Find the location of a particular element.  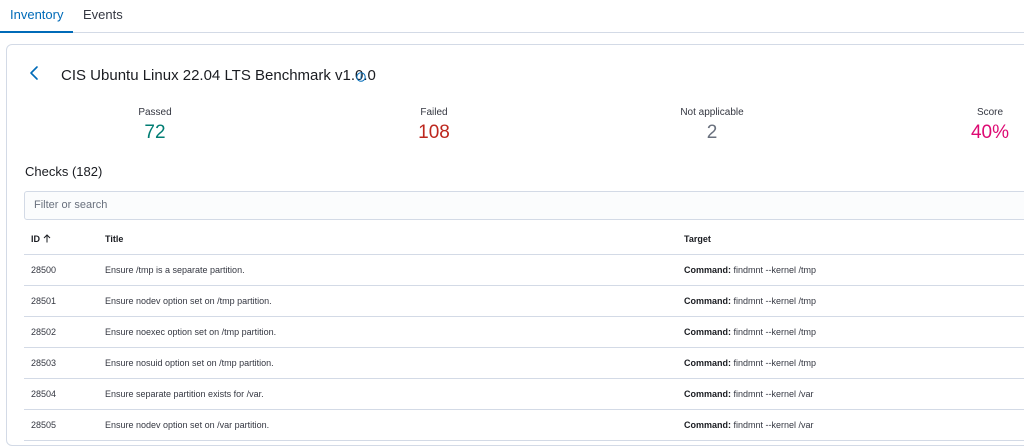

checks-heading: Checks (182) is located at coordinates (64, 171).